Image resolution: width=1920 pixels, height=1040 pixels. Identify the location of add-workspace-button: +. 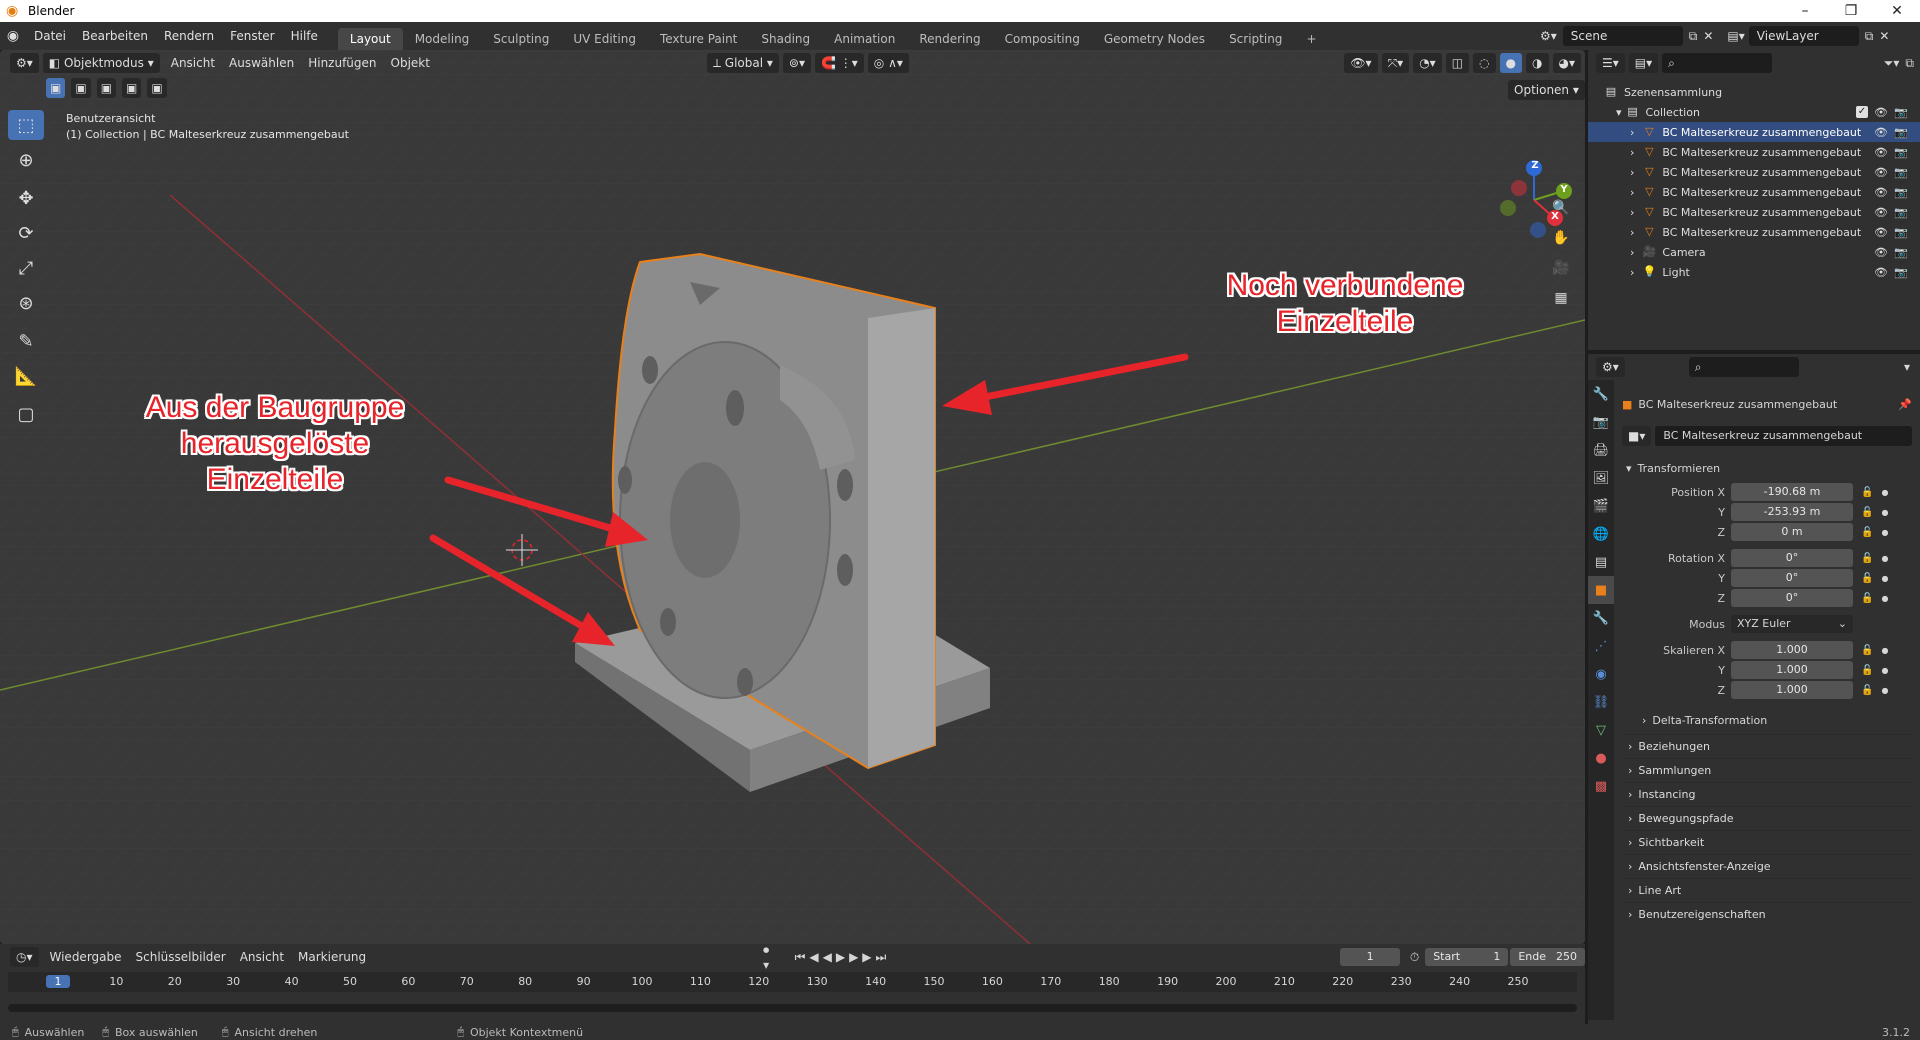
(1311, 39).